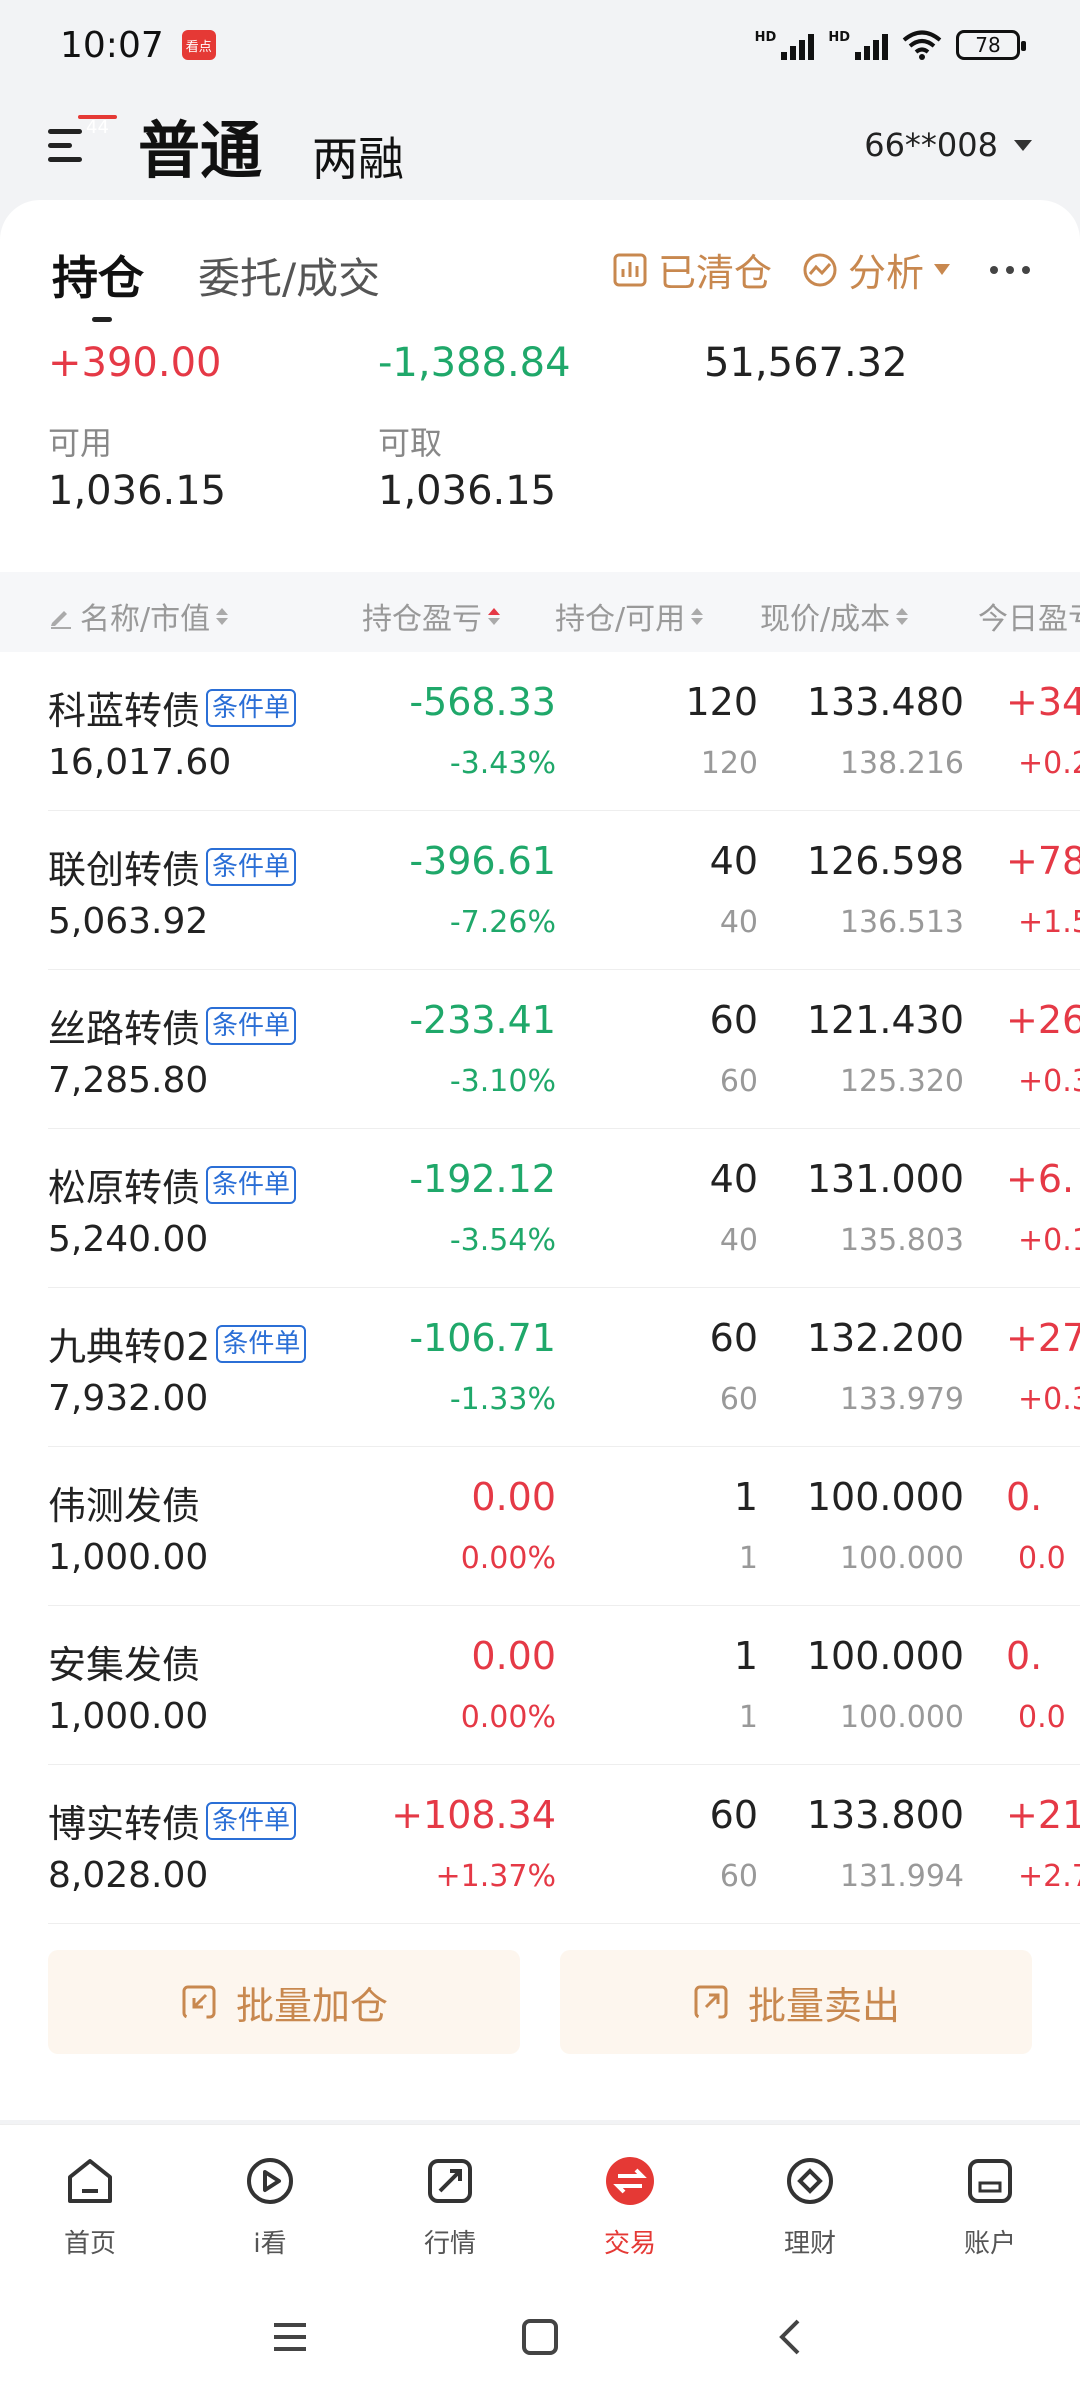 This screenshot has height=2400, width=1080. Describe the element at coordinates (172, 1184) in the screenshot. I see `bond-name: 松原转债 条件单` at that location.